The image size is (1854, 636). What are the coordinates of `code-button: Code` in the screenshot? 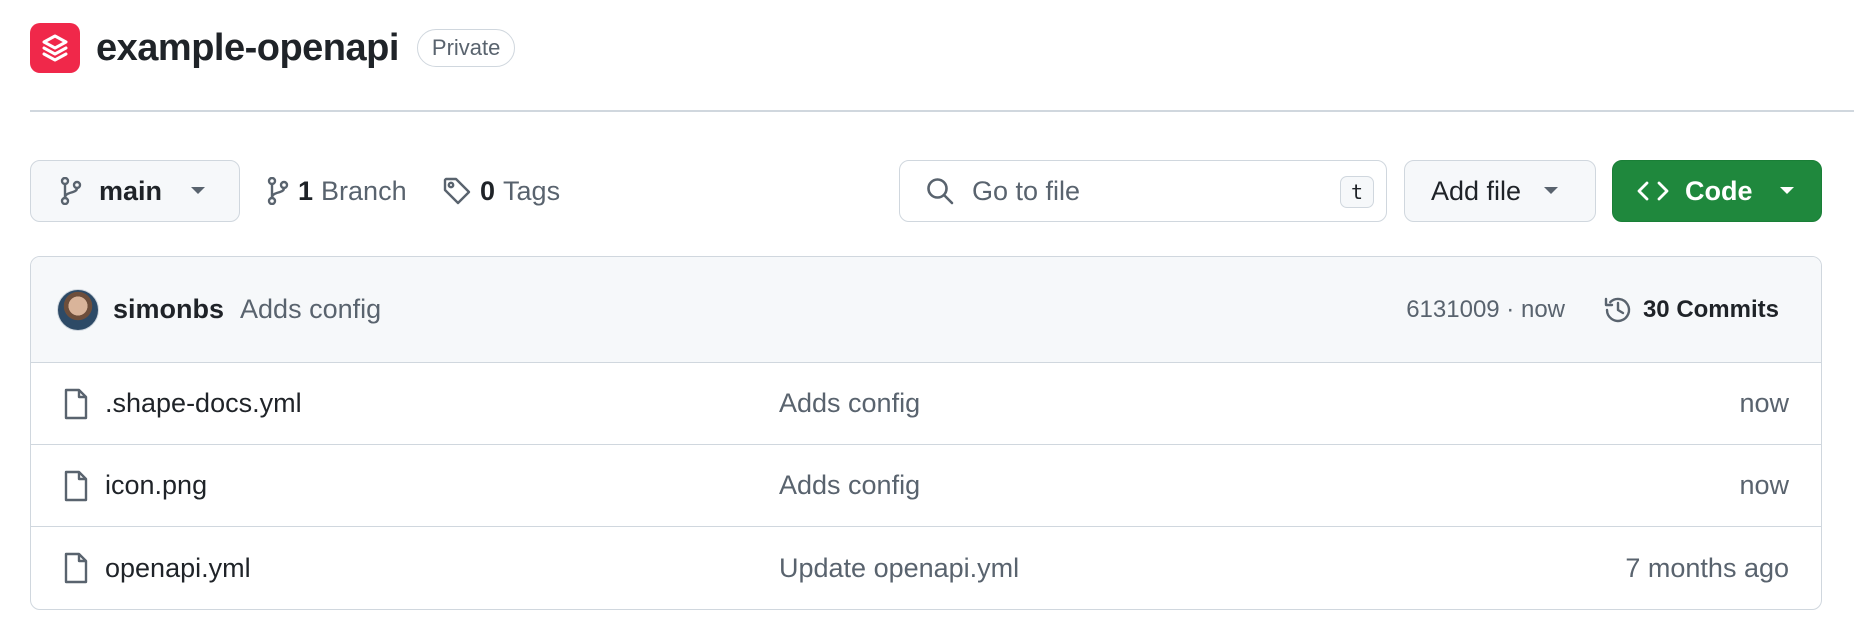 It's located at (1717, 191).